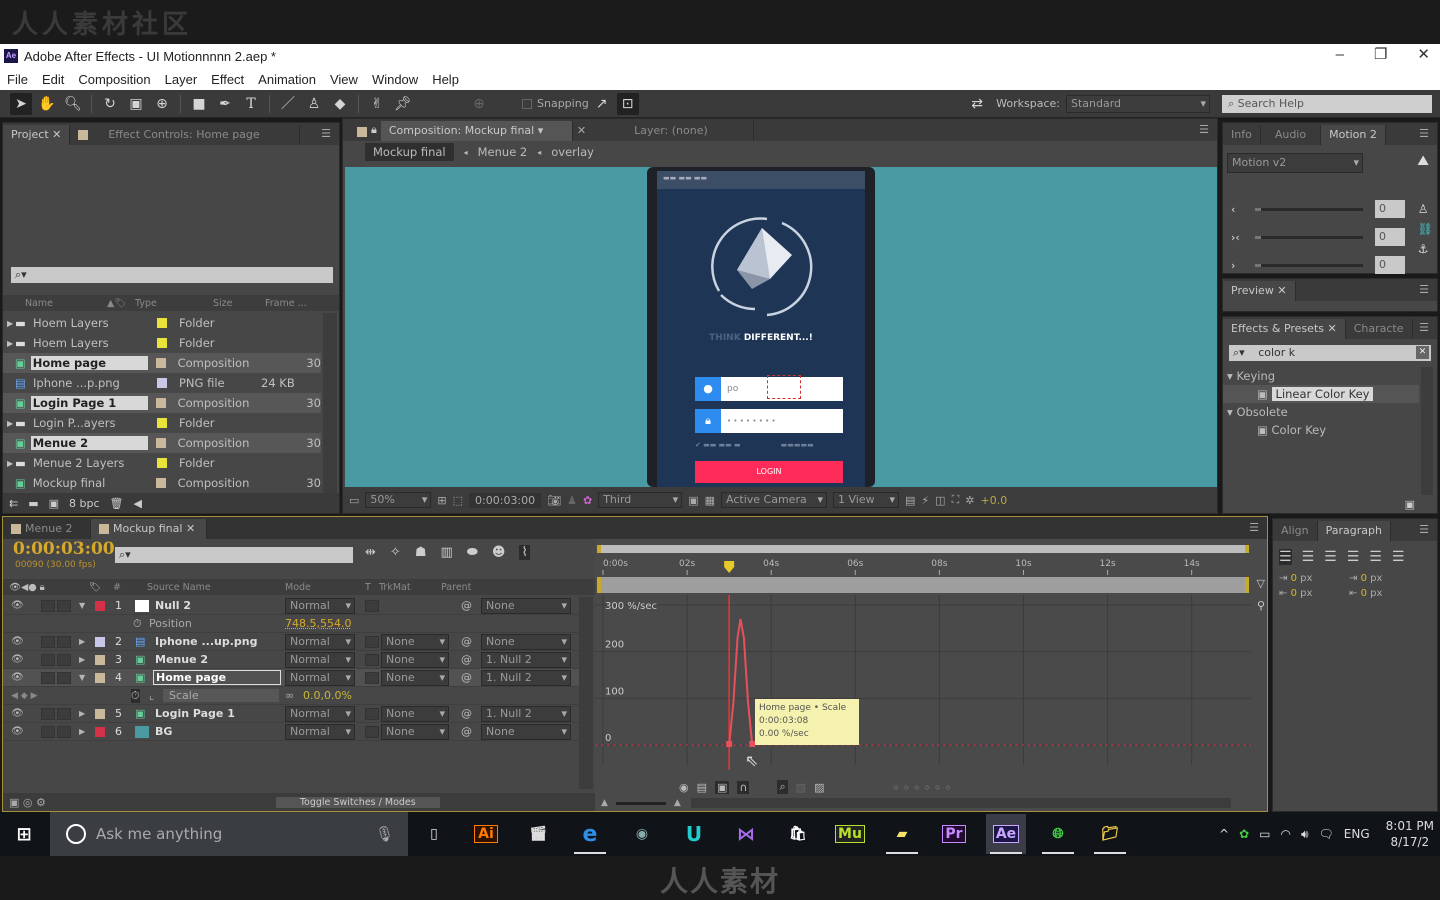  I want to click on brainstorm-icon: ☻, so click(499, 552).